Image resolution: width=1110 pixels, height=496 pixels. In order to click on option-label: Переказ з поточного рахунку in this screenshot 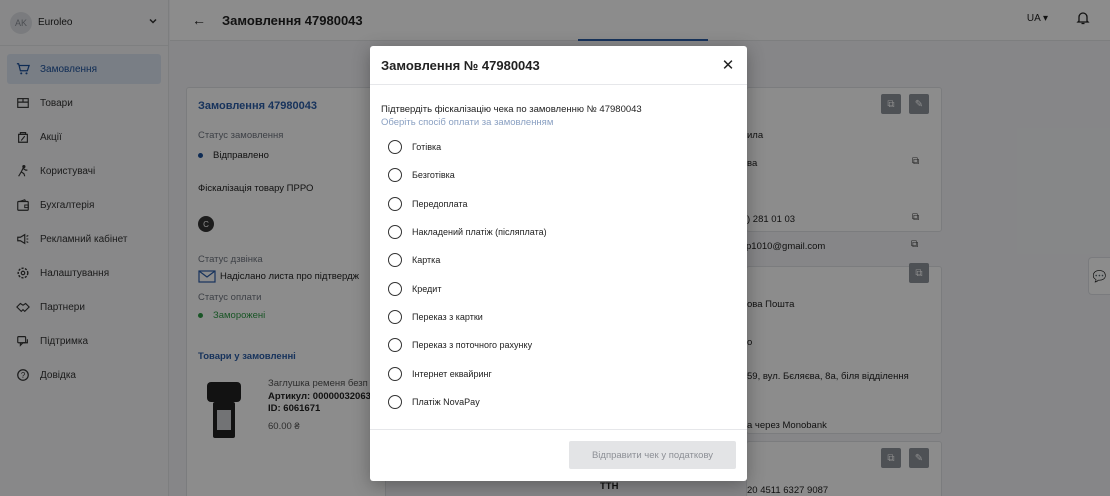, I will do `click(472, 345)`.